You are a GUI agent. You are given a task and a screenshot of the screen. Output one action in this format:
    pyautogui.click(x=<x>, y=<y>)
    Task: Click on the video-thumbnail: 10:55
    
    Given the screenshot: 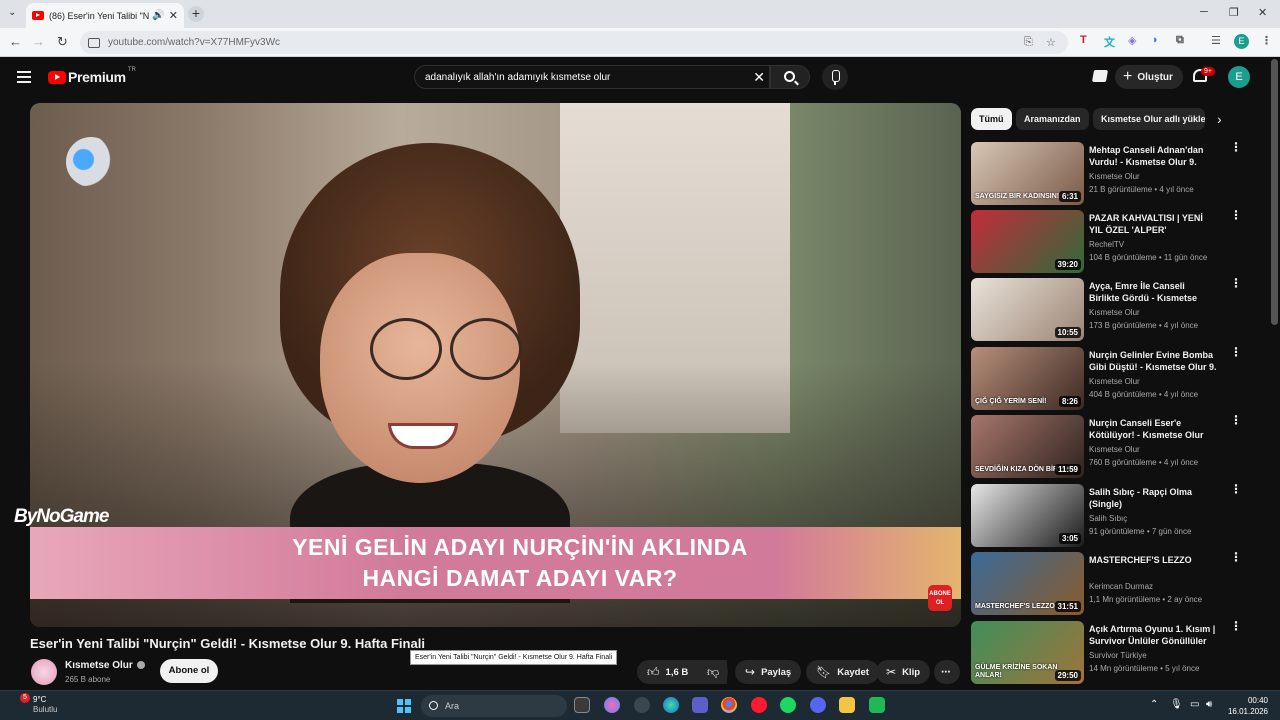 What is the action you would take?
    pyautogui.click(x=1027, y=309)
    